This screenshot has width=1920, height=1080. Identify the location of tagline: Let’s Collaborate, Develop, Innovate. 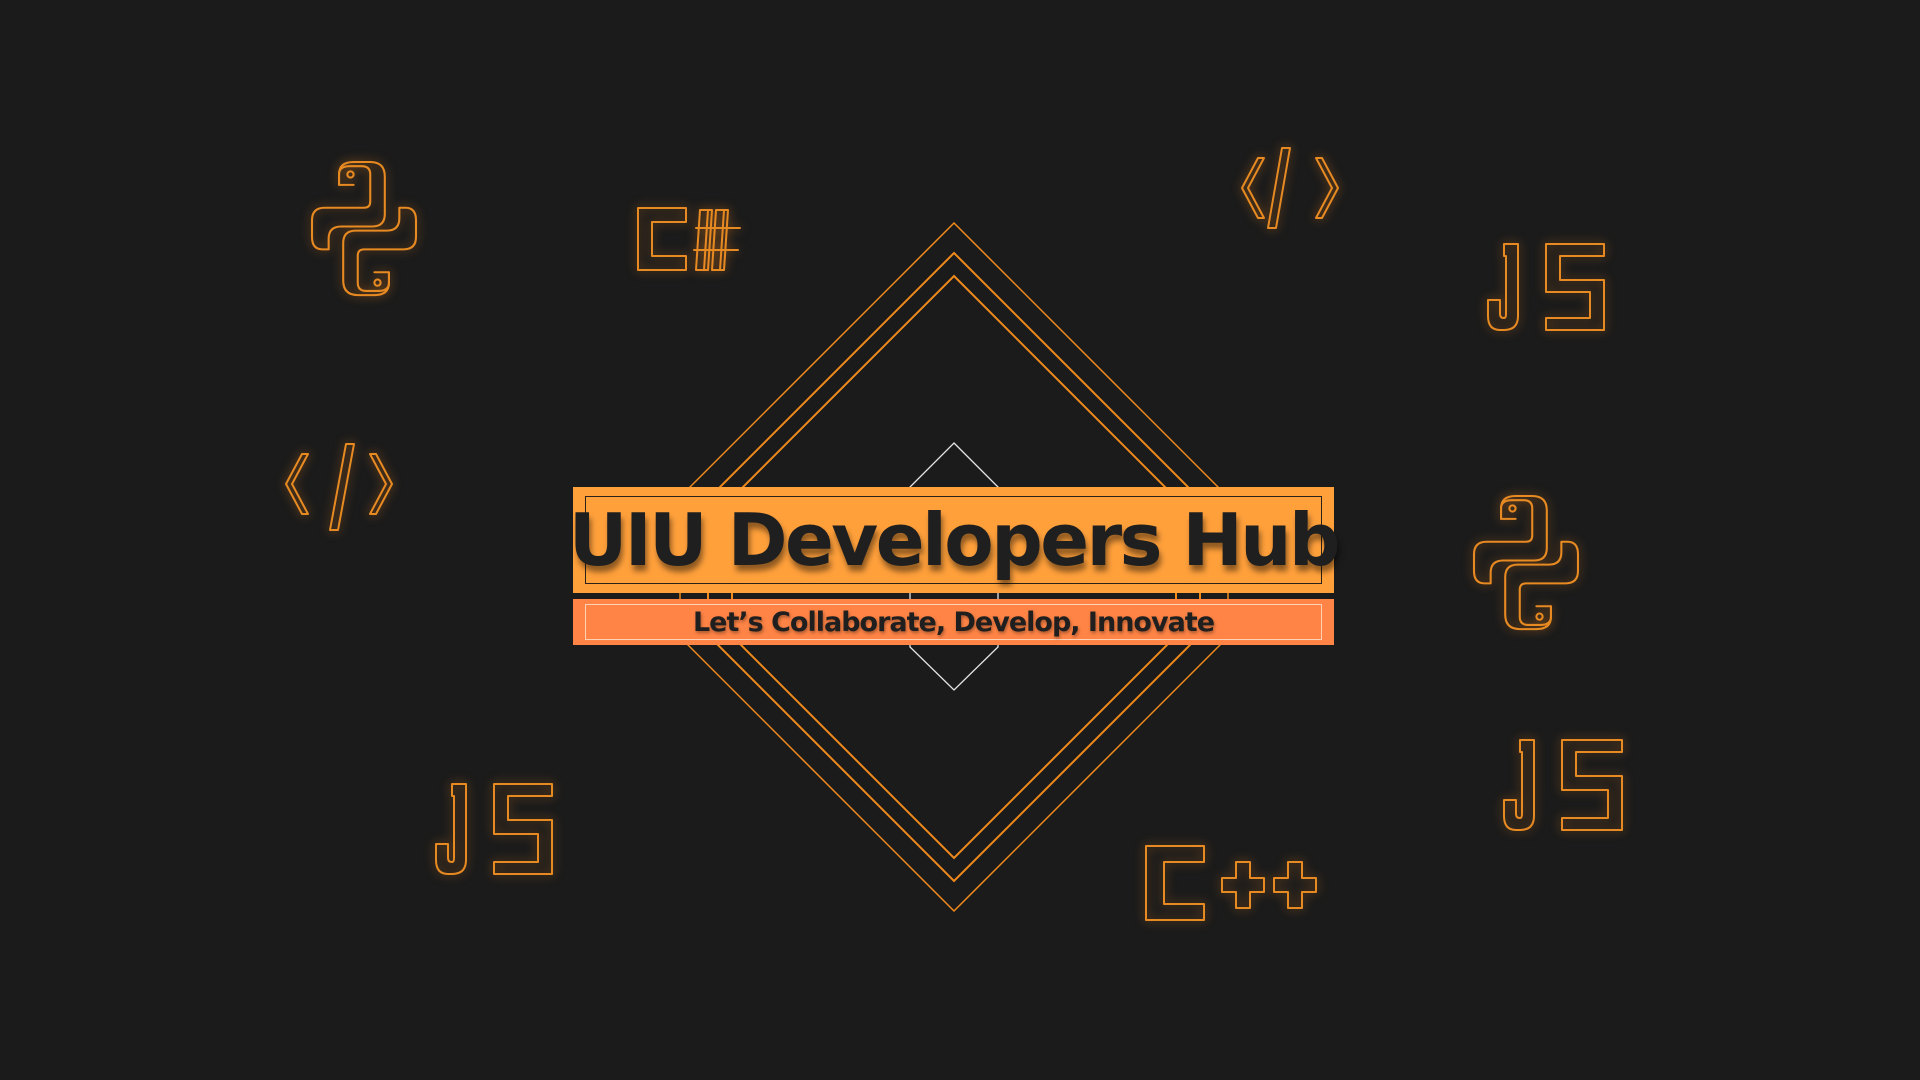
(953, 622).